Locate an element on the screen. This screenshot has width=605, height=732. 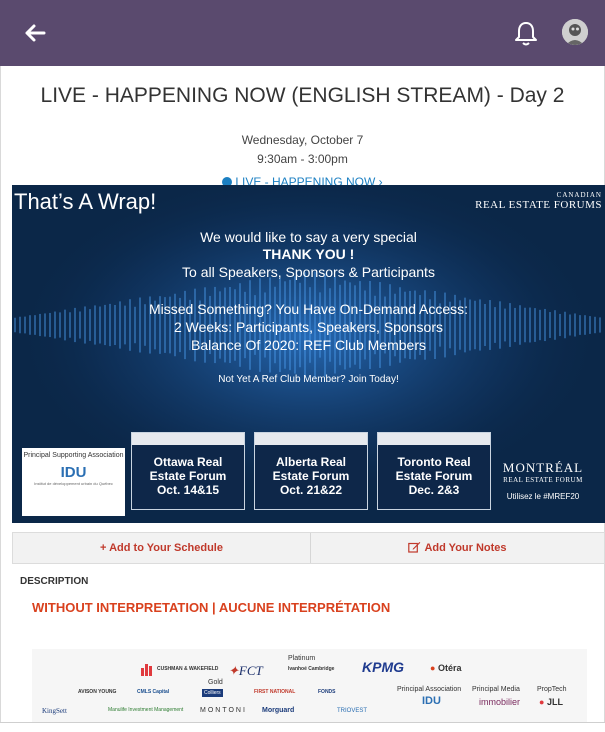
forum-card-ottawa: Ottawa Real Estate Forum Oct. 14&15 is located at coordinates (188, 471).